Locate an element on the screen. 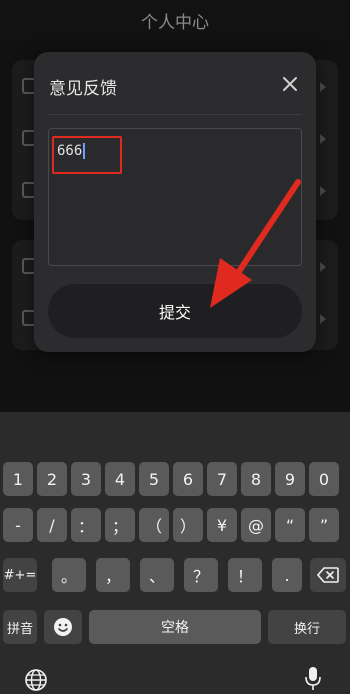  key-at: @ is located at coordinates (256, 525).